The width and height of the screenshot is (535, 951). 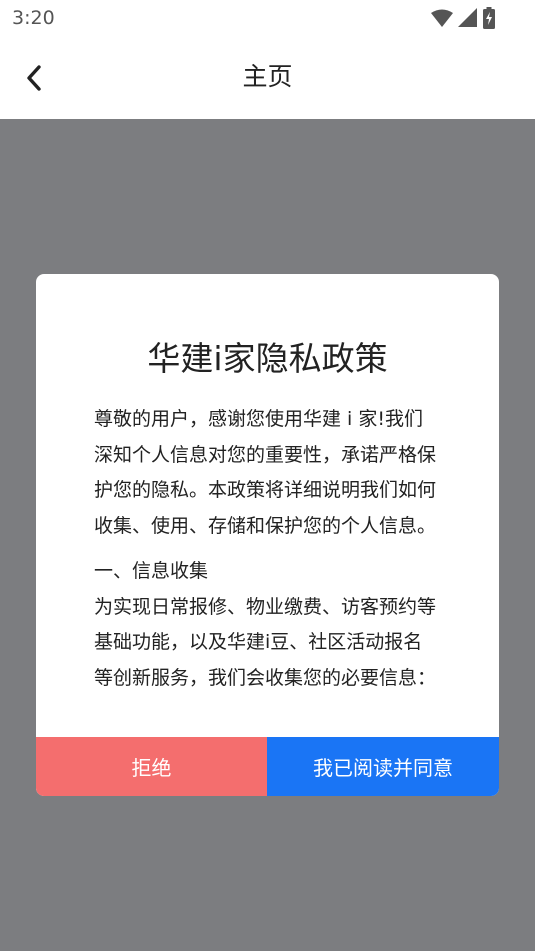 I want to click on app-bar: 主页, so click(x=267, y=77).